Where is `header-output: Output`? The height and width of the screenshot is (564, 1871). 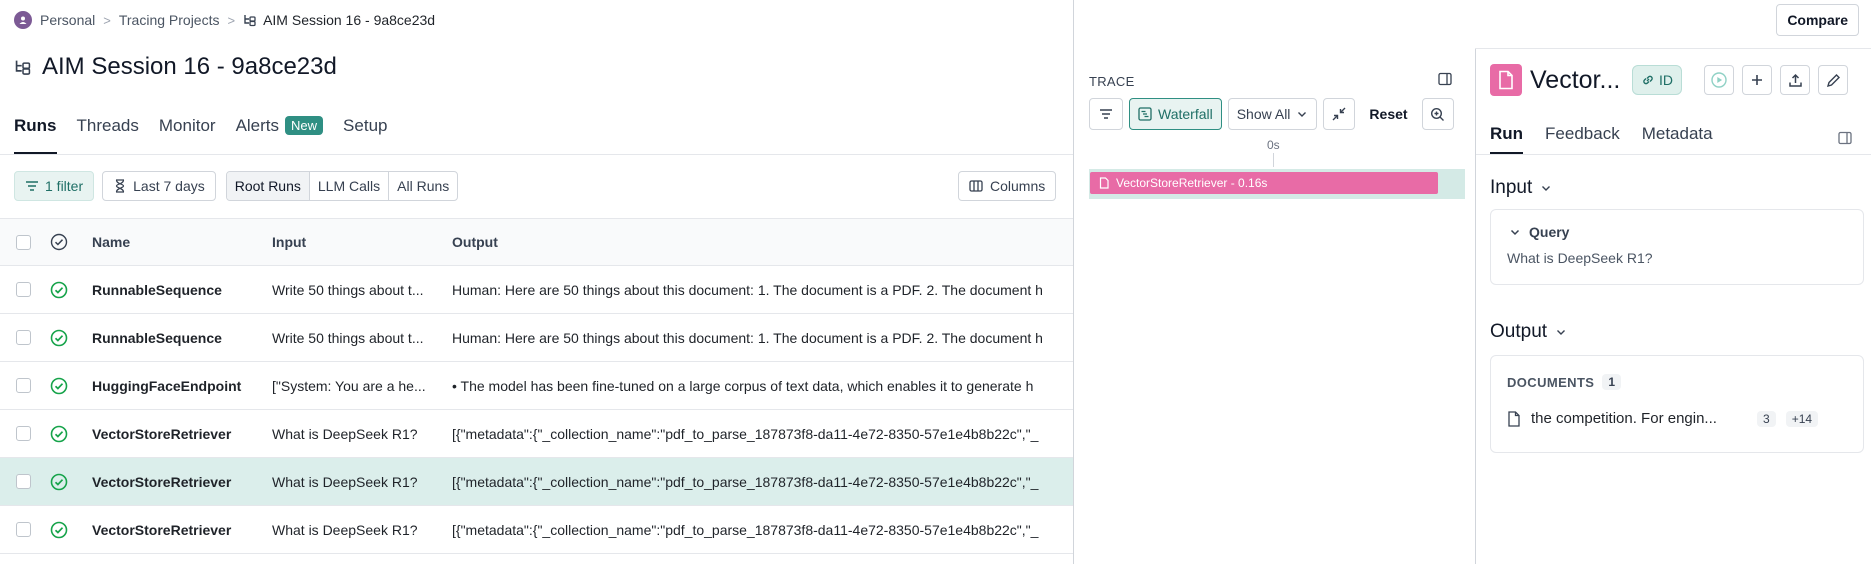 header-output: Output is located at coordinates (762, 242).